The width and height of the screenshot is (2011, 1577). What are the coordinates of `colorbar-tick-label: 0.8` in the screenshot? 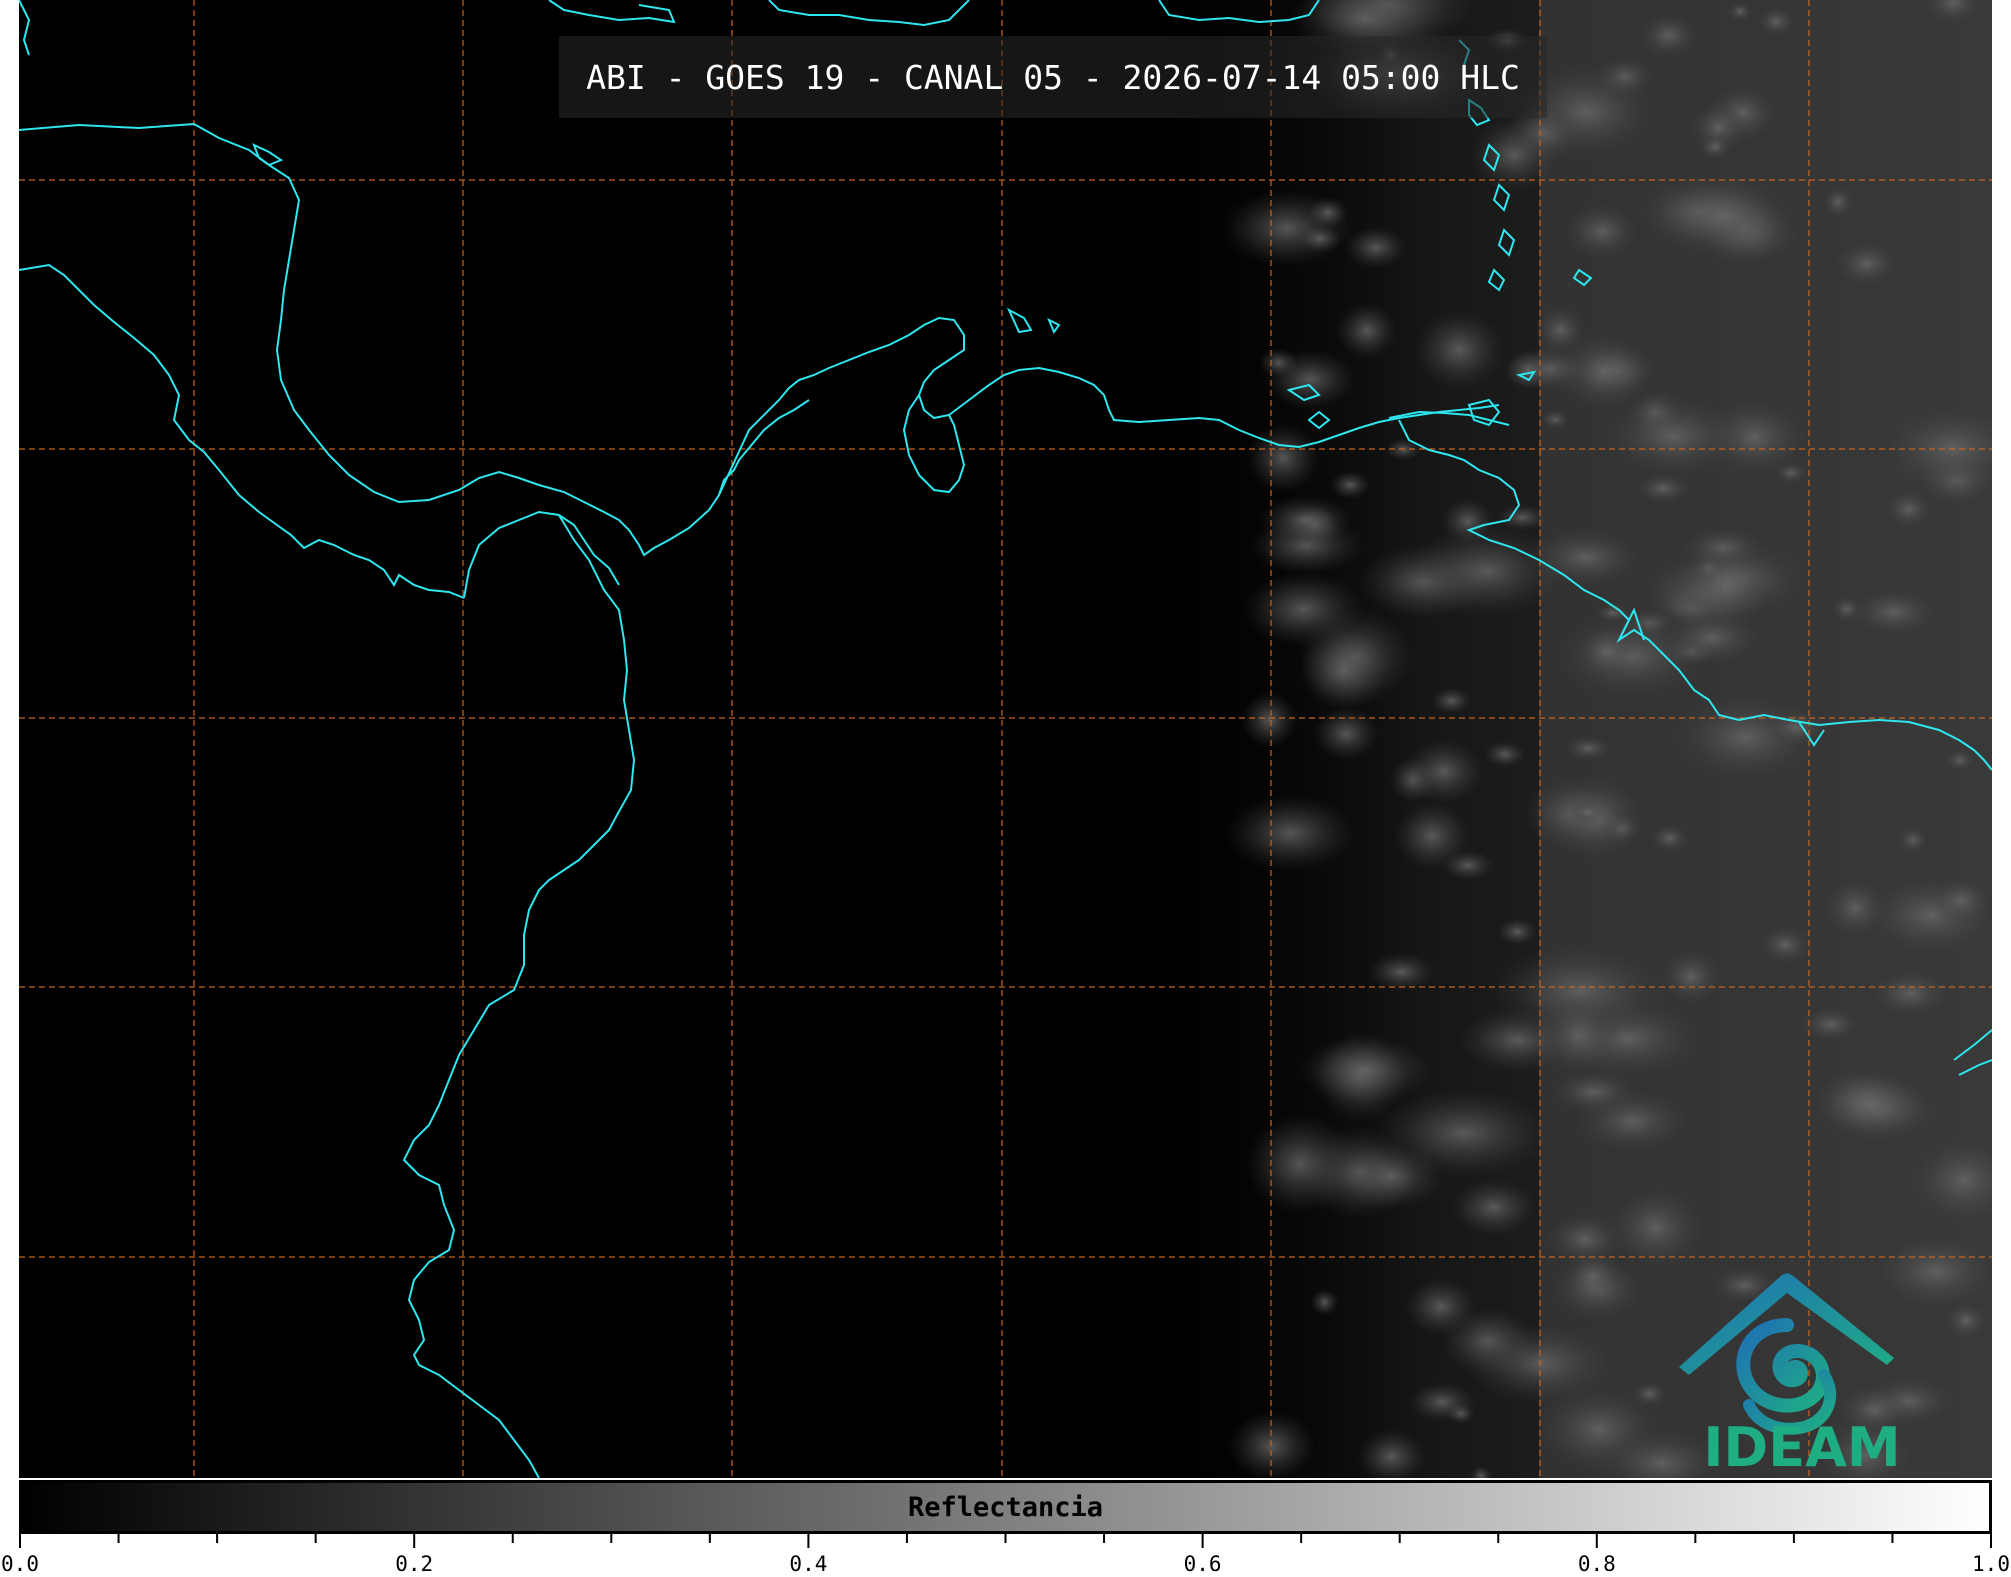 It's located at (1596, 1564).